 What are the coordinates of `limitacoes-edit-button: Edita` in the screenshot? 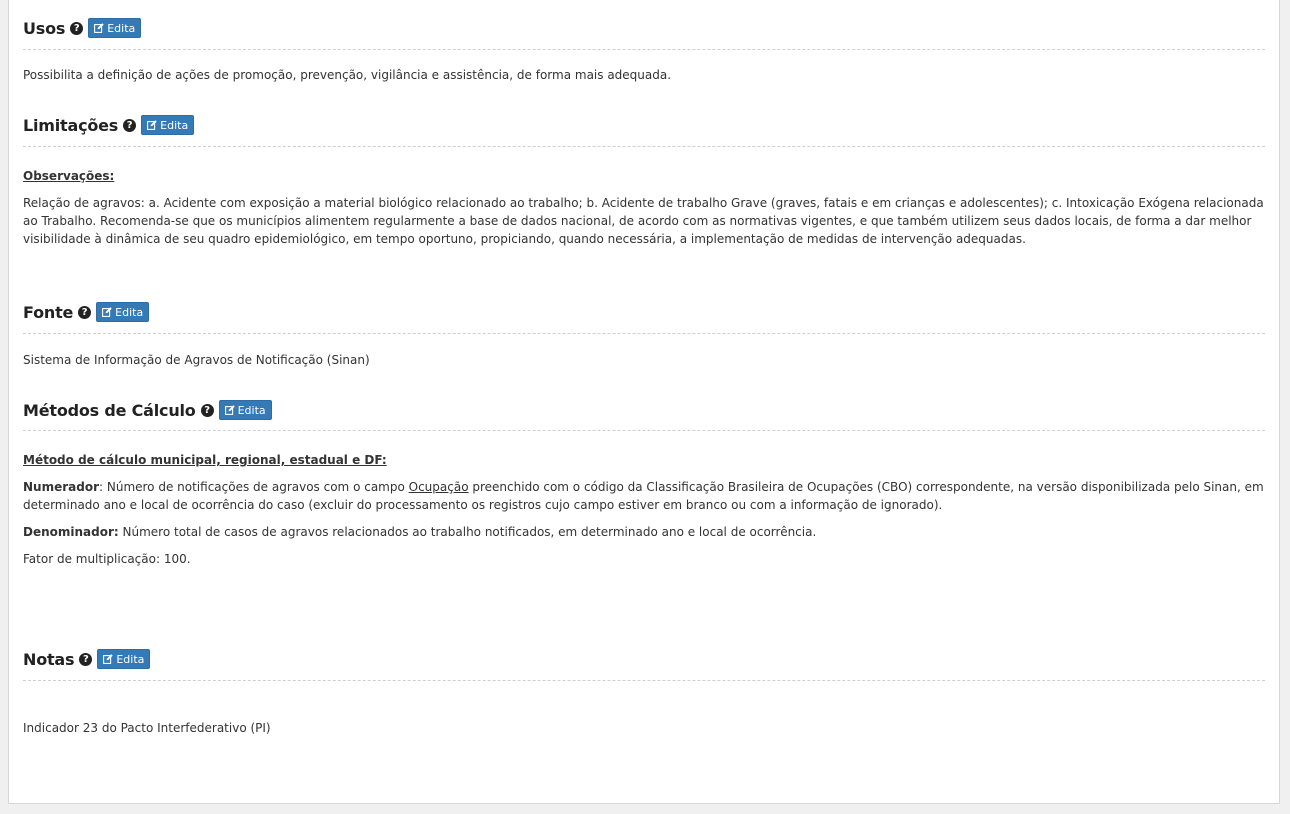 It's located at (168, 125).